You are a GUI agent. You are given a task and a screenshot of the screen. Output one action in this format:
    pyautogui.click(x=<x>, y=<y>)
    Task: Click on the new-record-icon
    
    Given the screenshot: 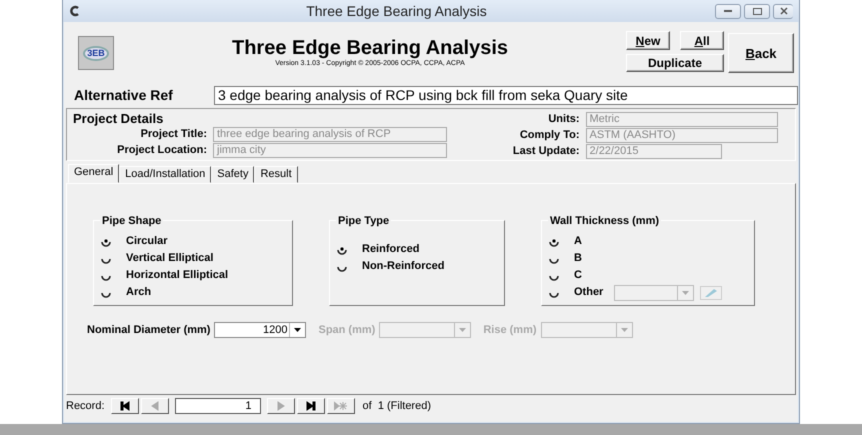 What is the action you would take?
    pyautogui.click(x=341, y=406)
    